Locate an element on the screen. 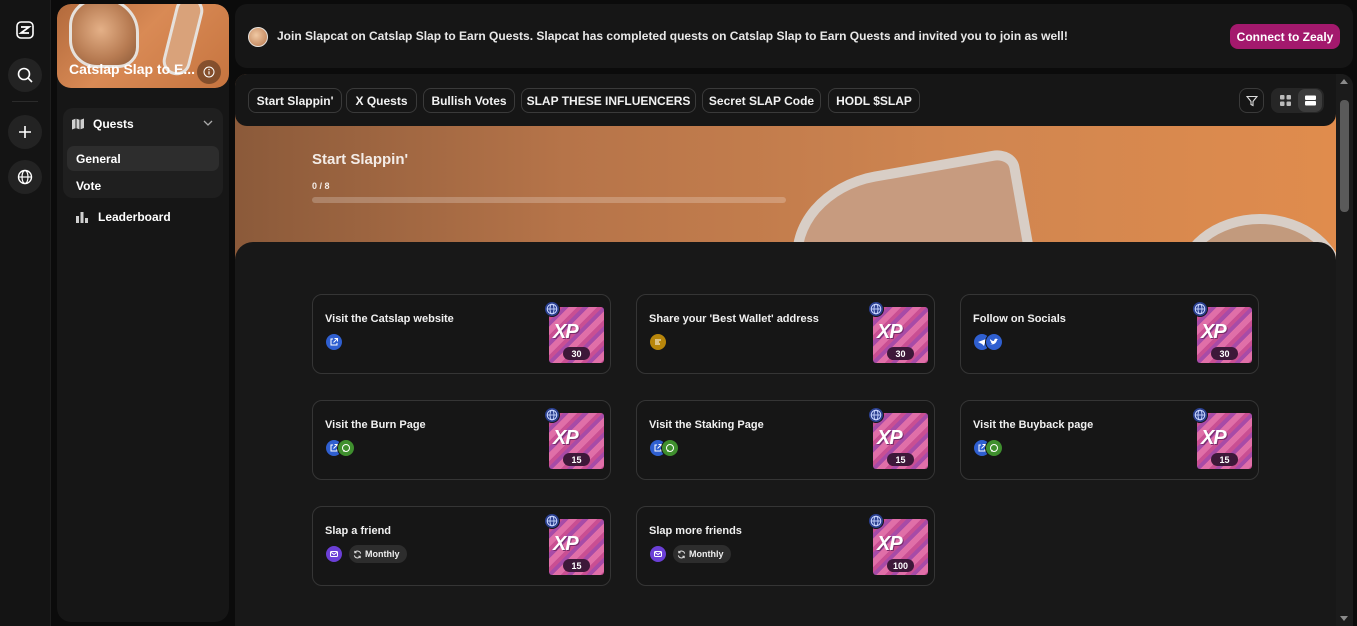 The height and width of the screenshot is (626, 1357). category-progress-text: 0 / 8 is located at coordinates (321, 186).